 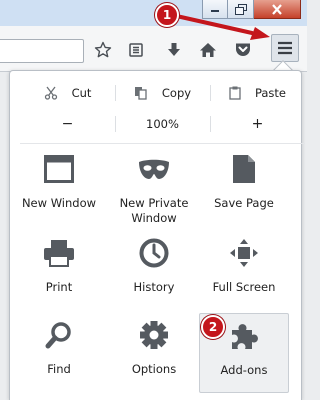 I want to click on print-label: Print, so click(x=59, y=287).